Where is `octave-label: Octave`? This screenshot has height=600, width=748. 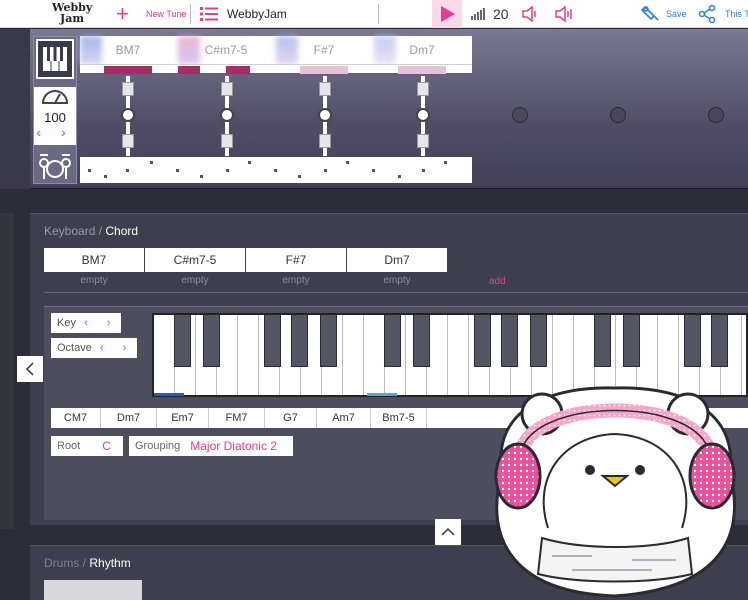
octave-label: Octave is located at coordinates (74, 348).